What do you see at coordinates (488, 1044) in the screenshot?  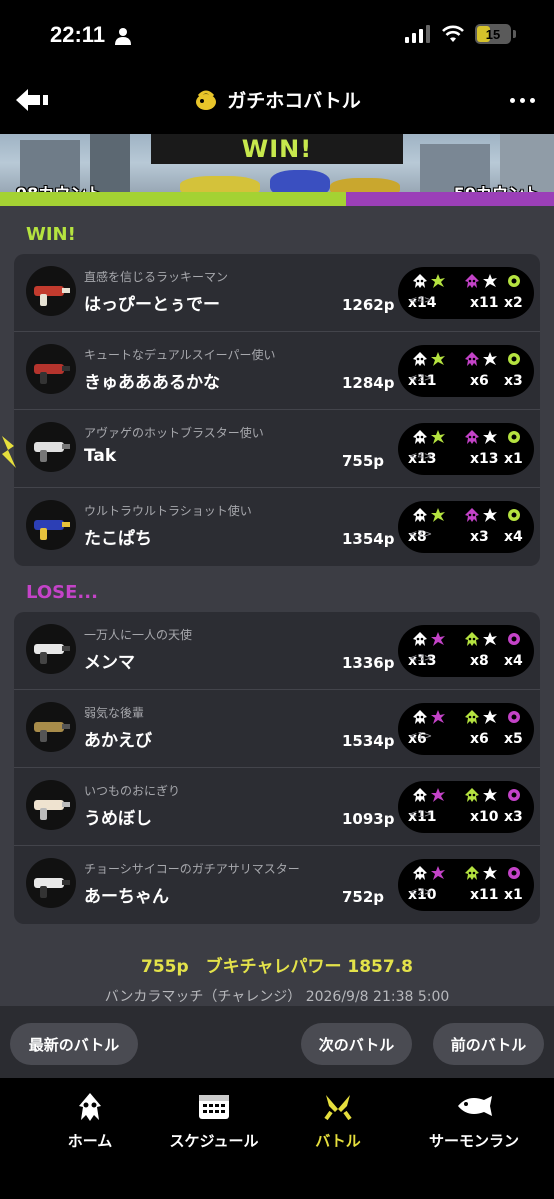 I see `prev-battle-button: 前のバトル` at bounding box center [488, 1044].